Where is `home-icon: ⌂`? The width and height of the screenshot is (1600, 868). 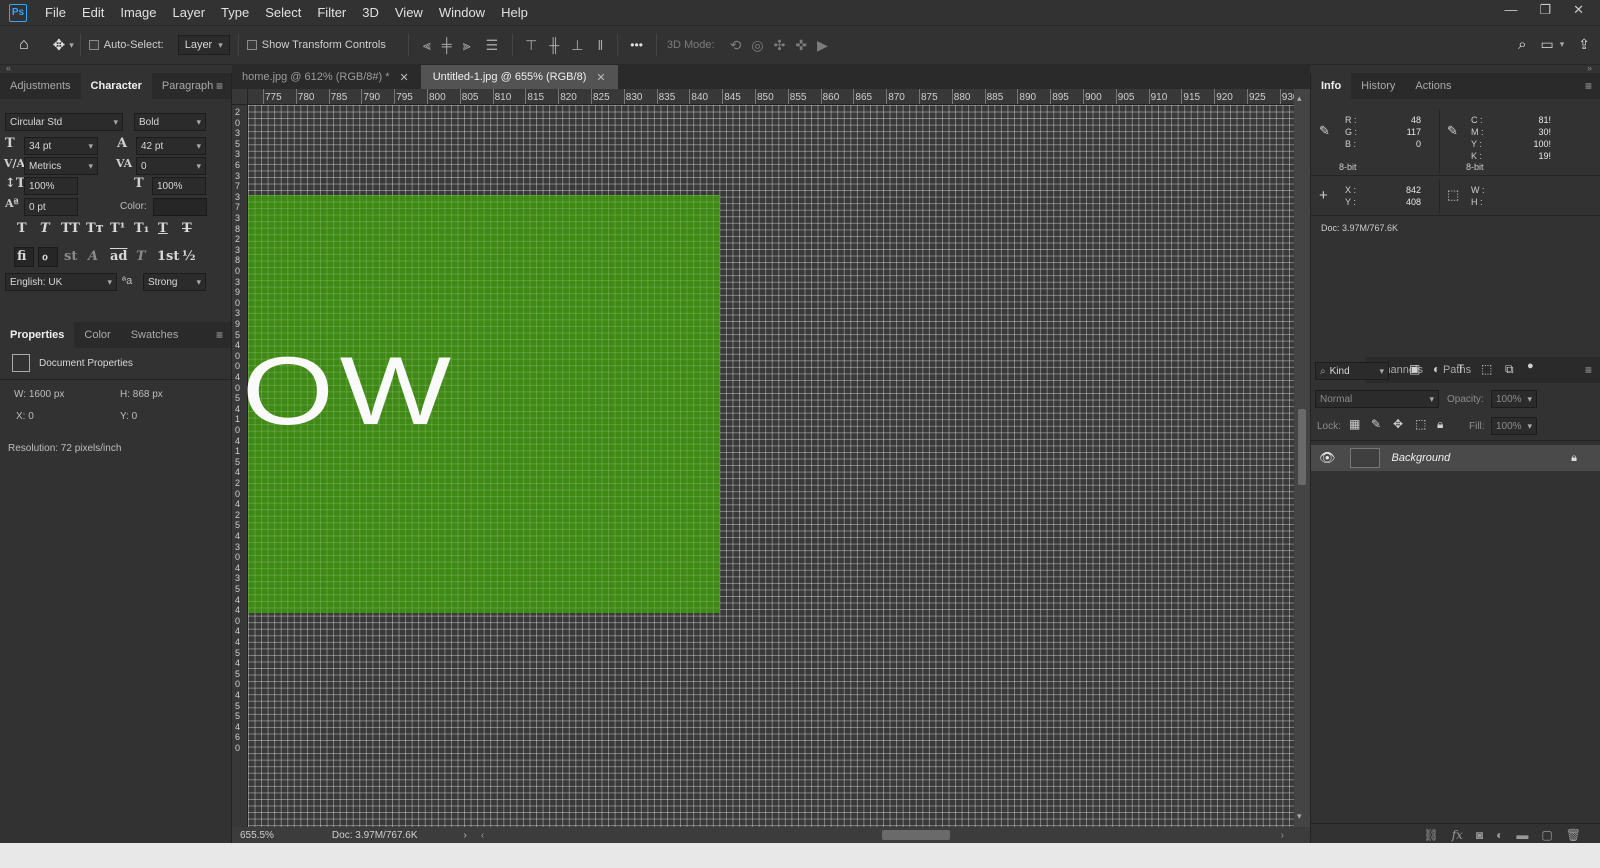 home-icon: ⌂ is located at coordinates (24, 45).